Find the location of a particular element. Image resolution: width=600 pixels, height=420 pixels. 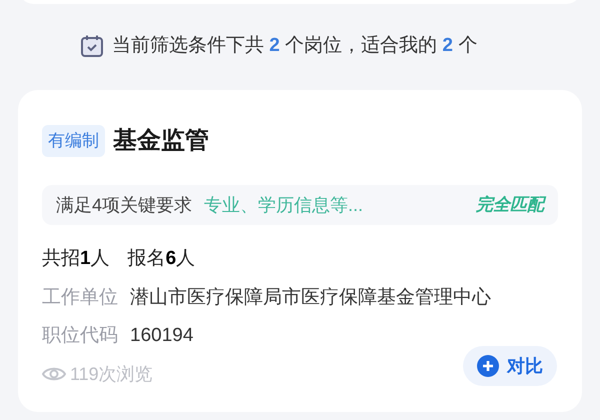

field-value: 潜山市医疗保障局市医疗保障基金管理中心 is located at coordinates (310, 298).